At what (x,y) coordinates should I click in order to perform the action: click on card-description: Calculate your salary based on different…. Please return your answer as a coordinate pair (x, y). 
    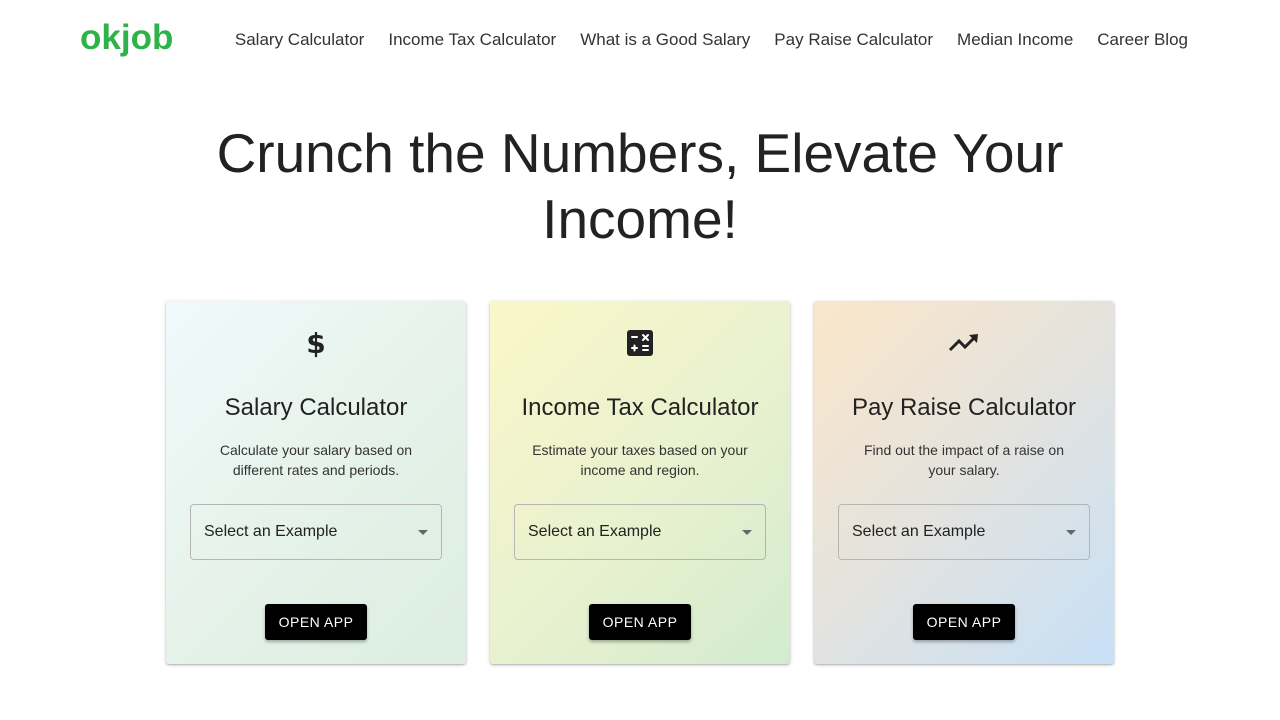
    Looking at the image, I should click on (316, 460).